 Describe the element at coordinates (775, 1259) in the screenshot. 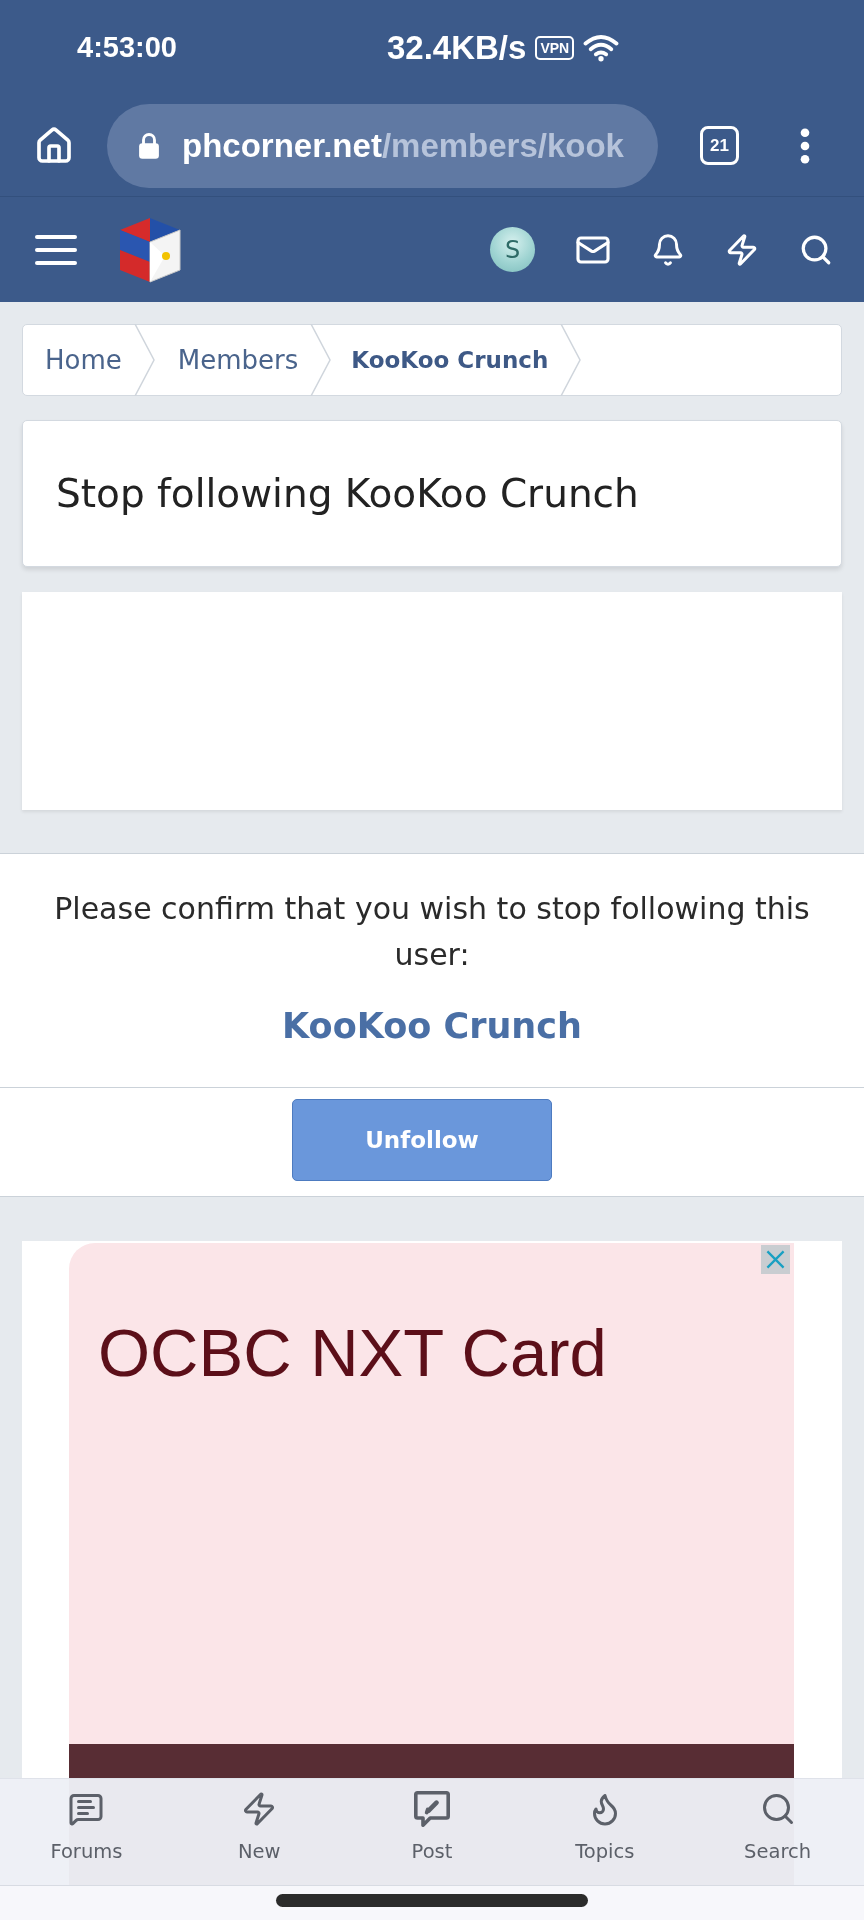

I see `close-icon` at that location.